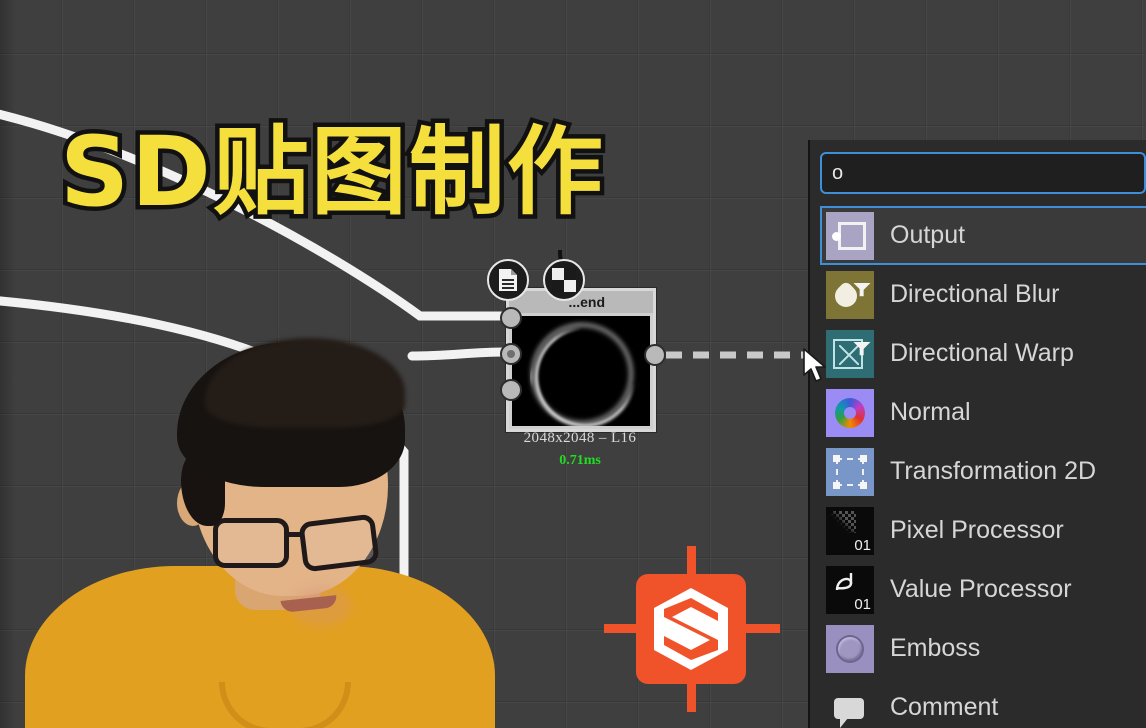  I want to click on value-processor-icon: 01, so click(850, 589).